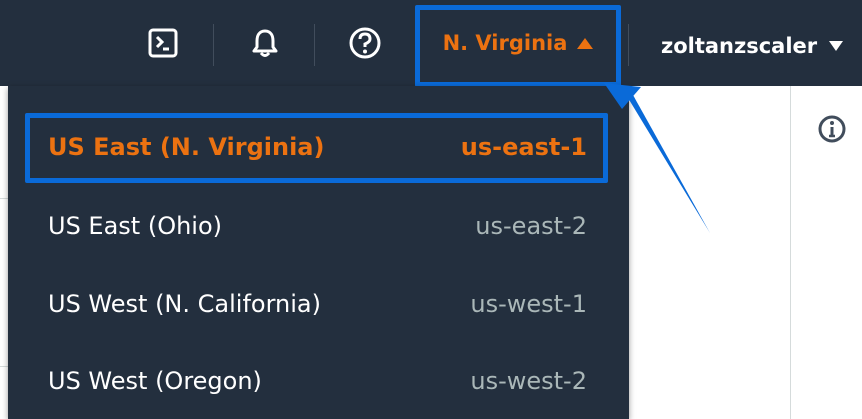 This screenshot has width=862, height=419. Describe the element at coordinates (669, 164) in the screenshot. I see `arrow-shaft` at that location.